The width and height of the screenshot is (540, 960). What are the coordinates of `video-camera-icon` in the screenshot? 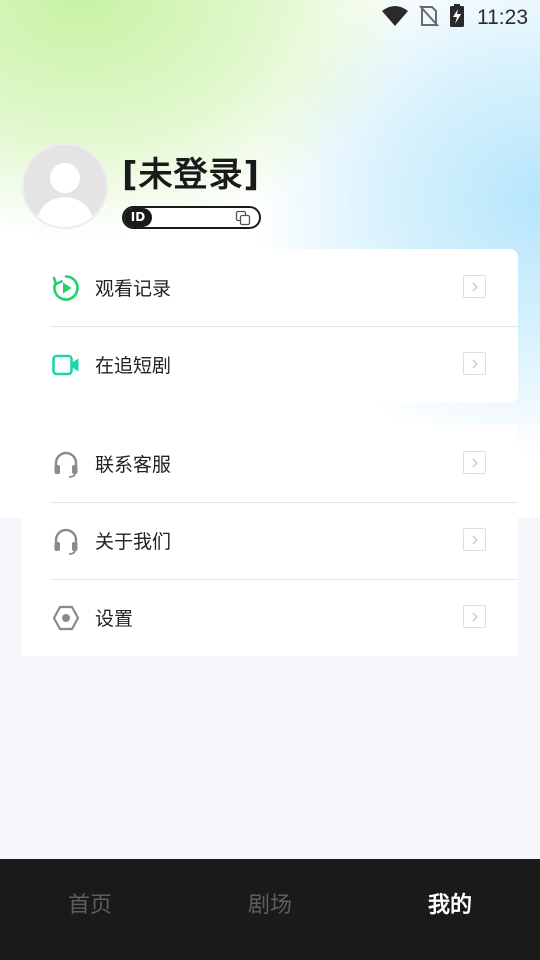 It's located at (66, 365).